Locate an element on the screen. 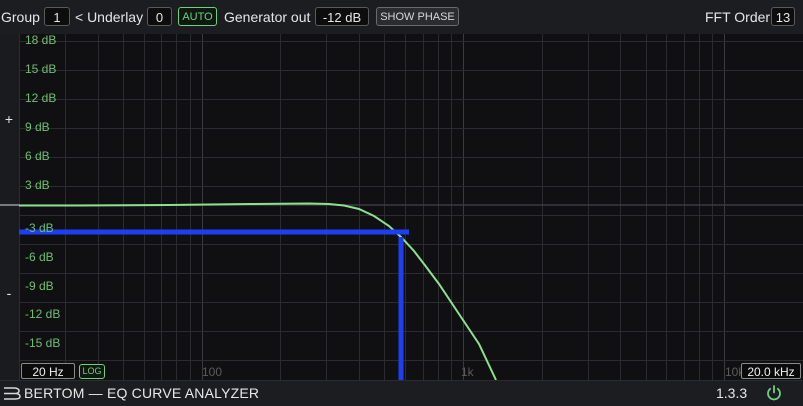  max-frequency-field: 20.0 kHz is located at coordinates (771, 371).